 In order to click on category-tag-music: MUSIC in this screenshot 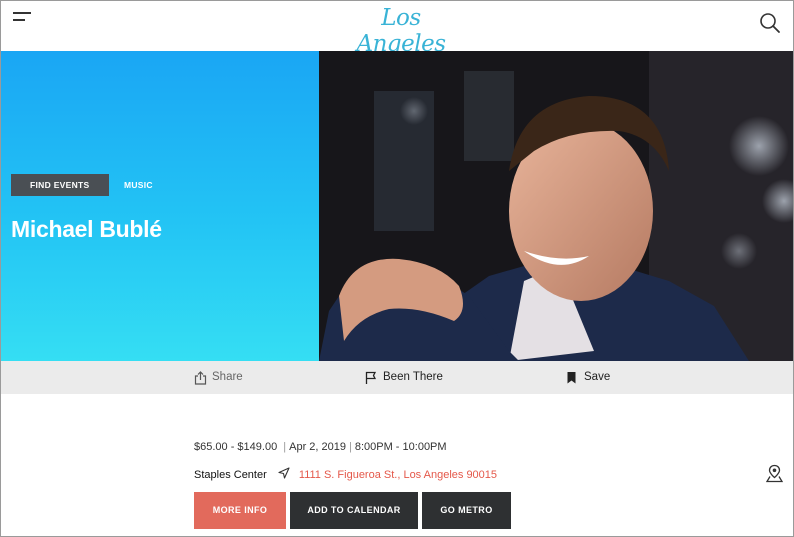, I will do `click(138, 185)`.